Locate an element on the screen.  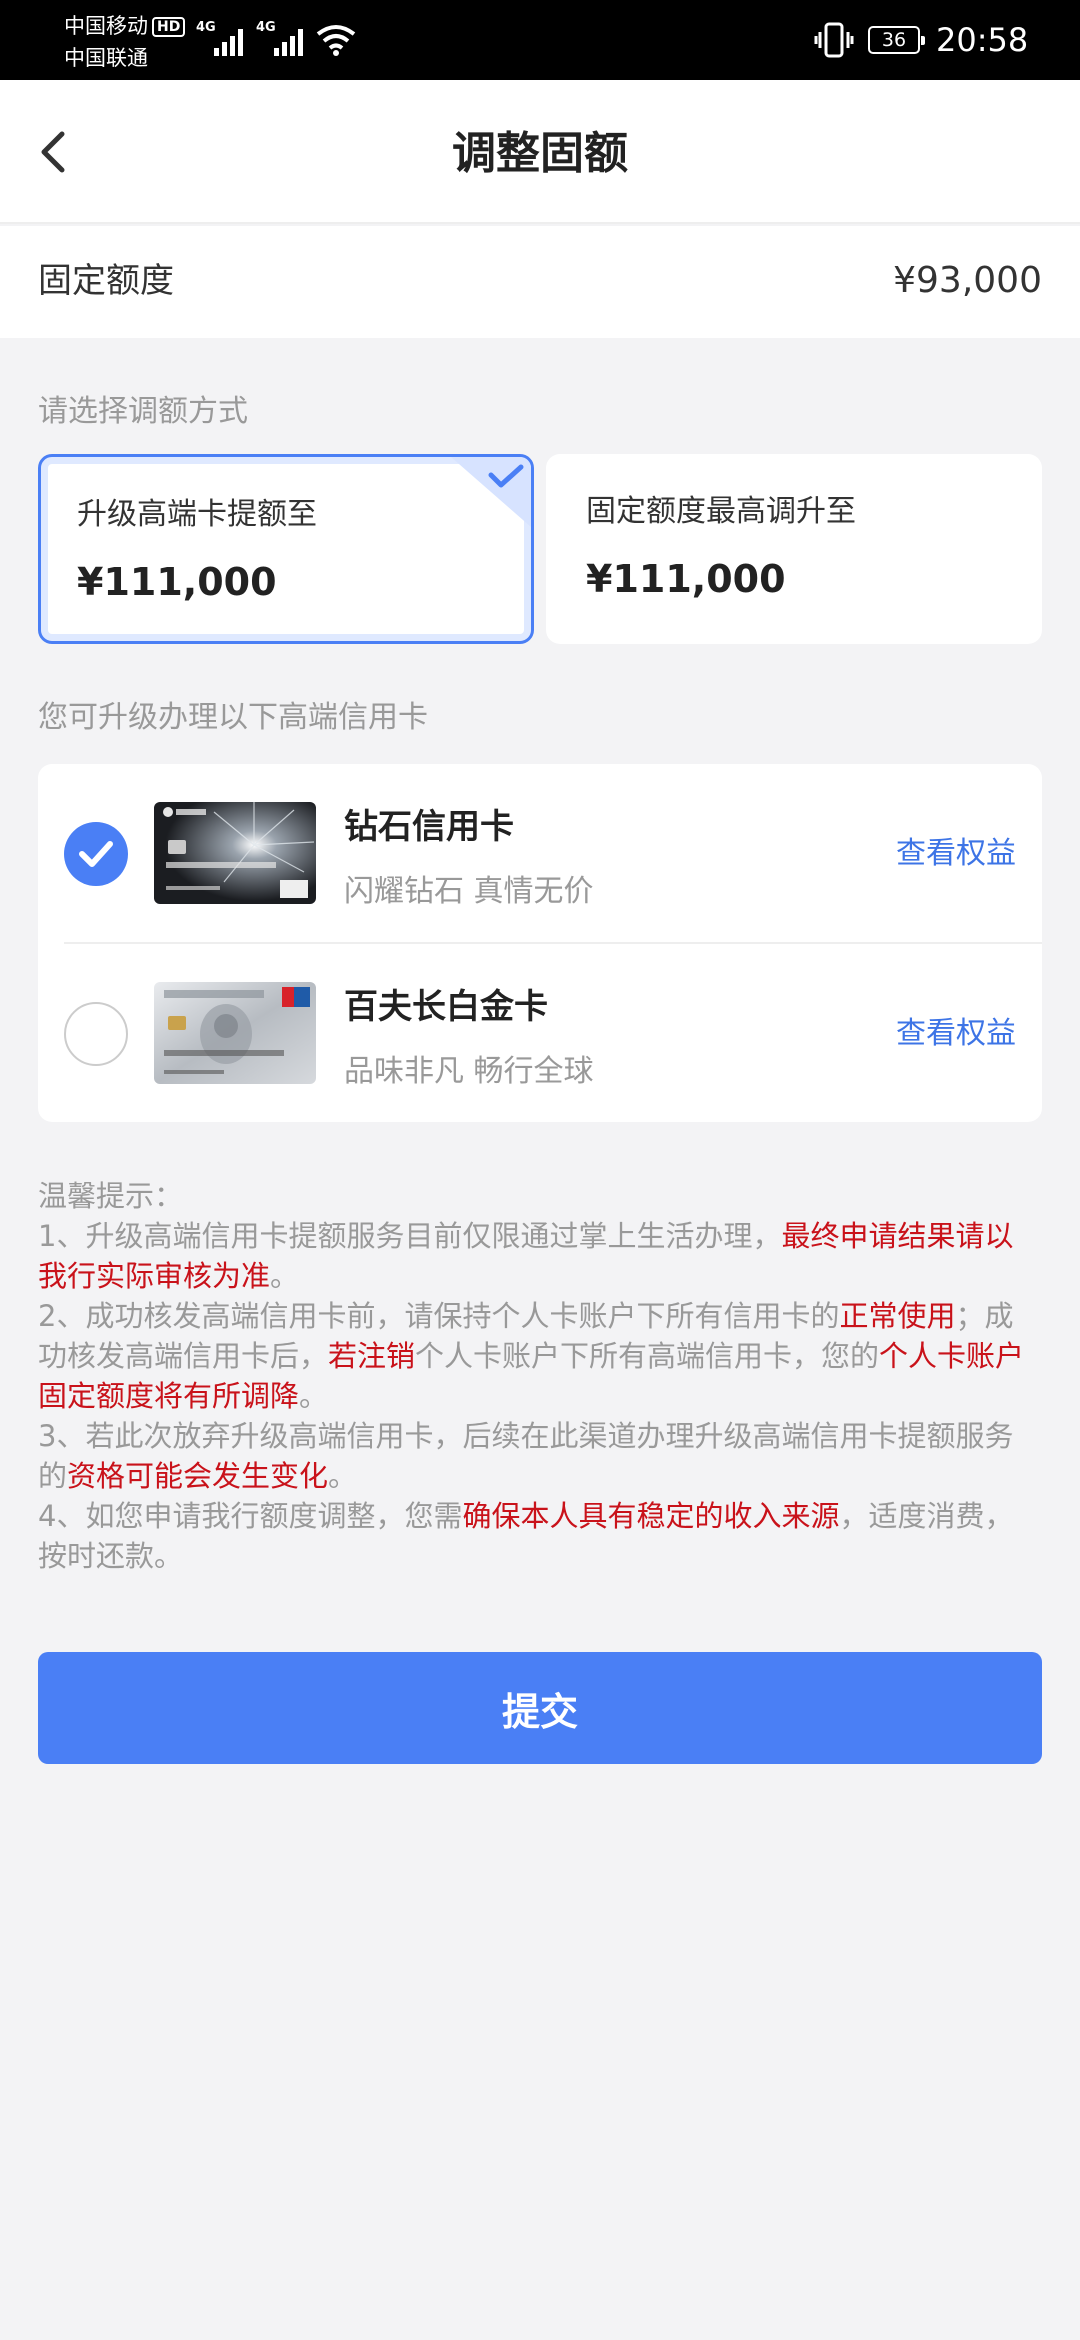
card-name: 钻石信用卡 is located at coordinates (429, 827).